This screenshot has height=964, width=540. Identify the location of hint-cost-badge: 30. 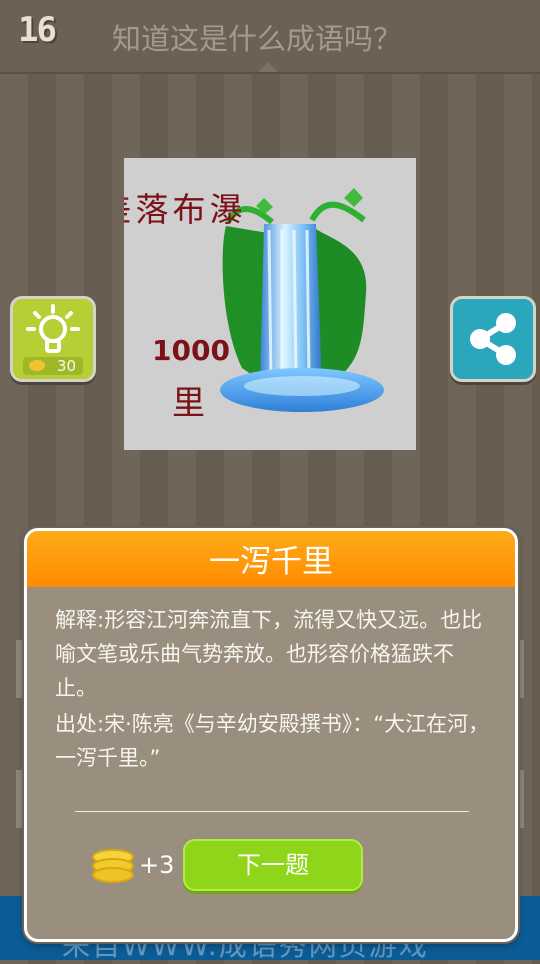
(53, 366).